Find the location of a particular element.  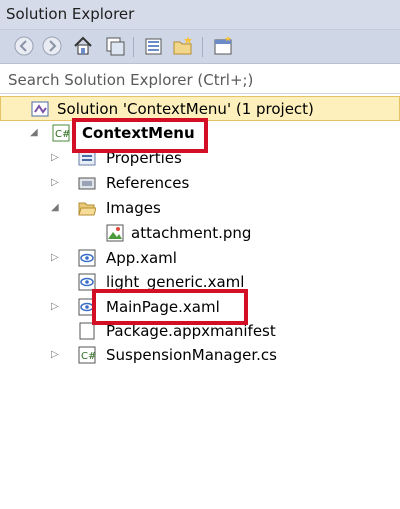

search-input is located at coordinates (198, 80).